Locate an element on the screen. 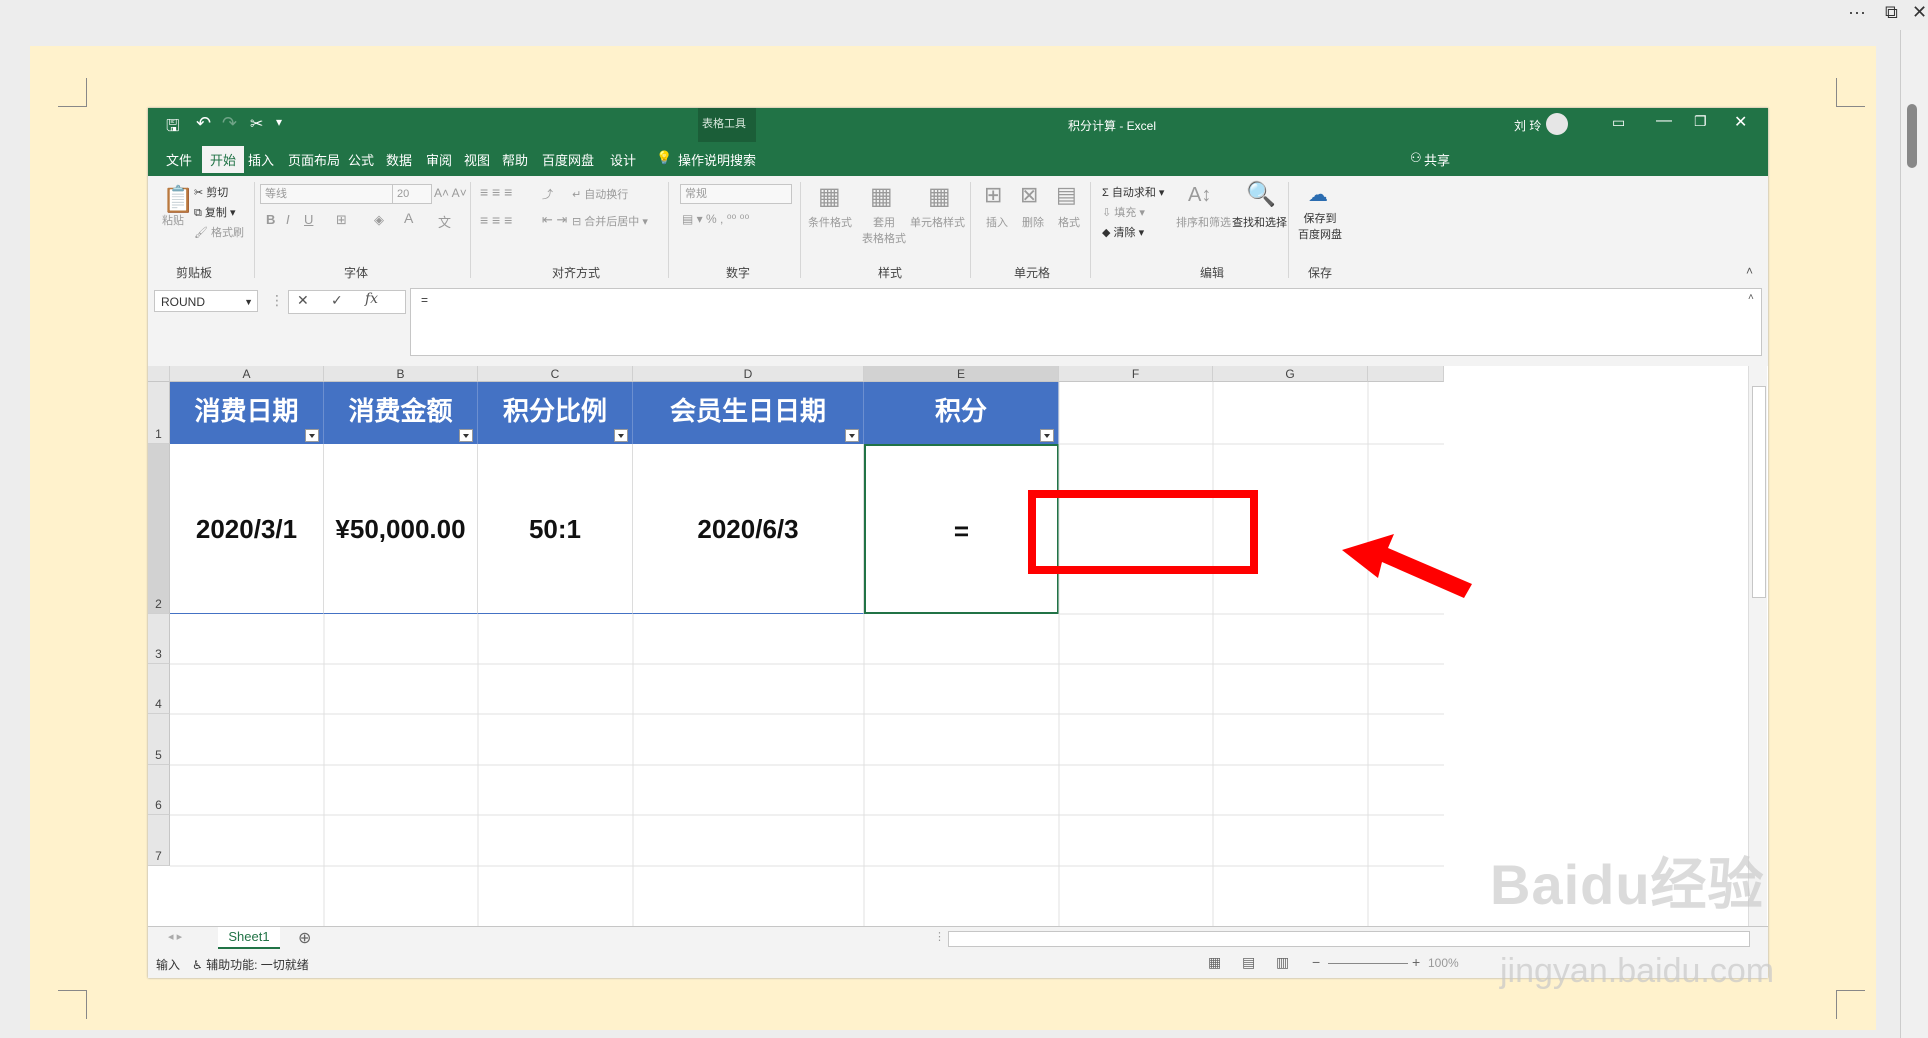 This screenshot has width=1928, height=1038. avatar is located at coordinates (1557, 124).